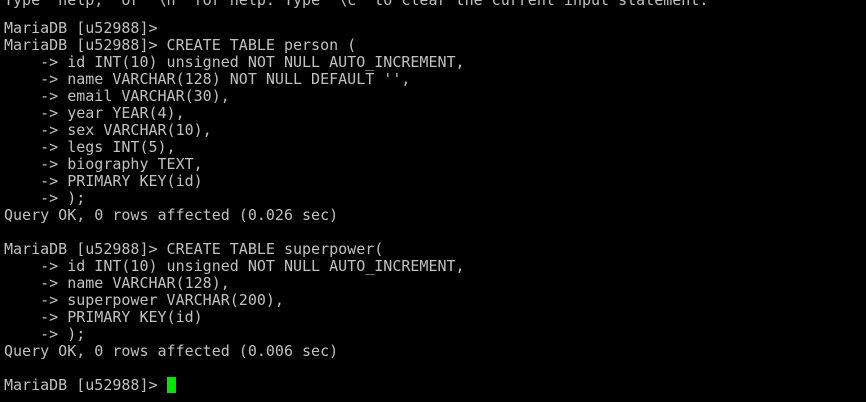  I want to click on terminal-line-create-person: MariaDB [u52988]> CREATE TABLE person (, so click(180, 45).